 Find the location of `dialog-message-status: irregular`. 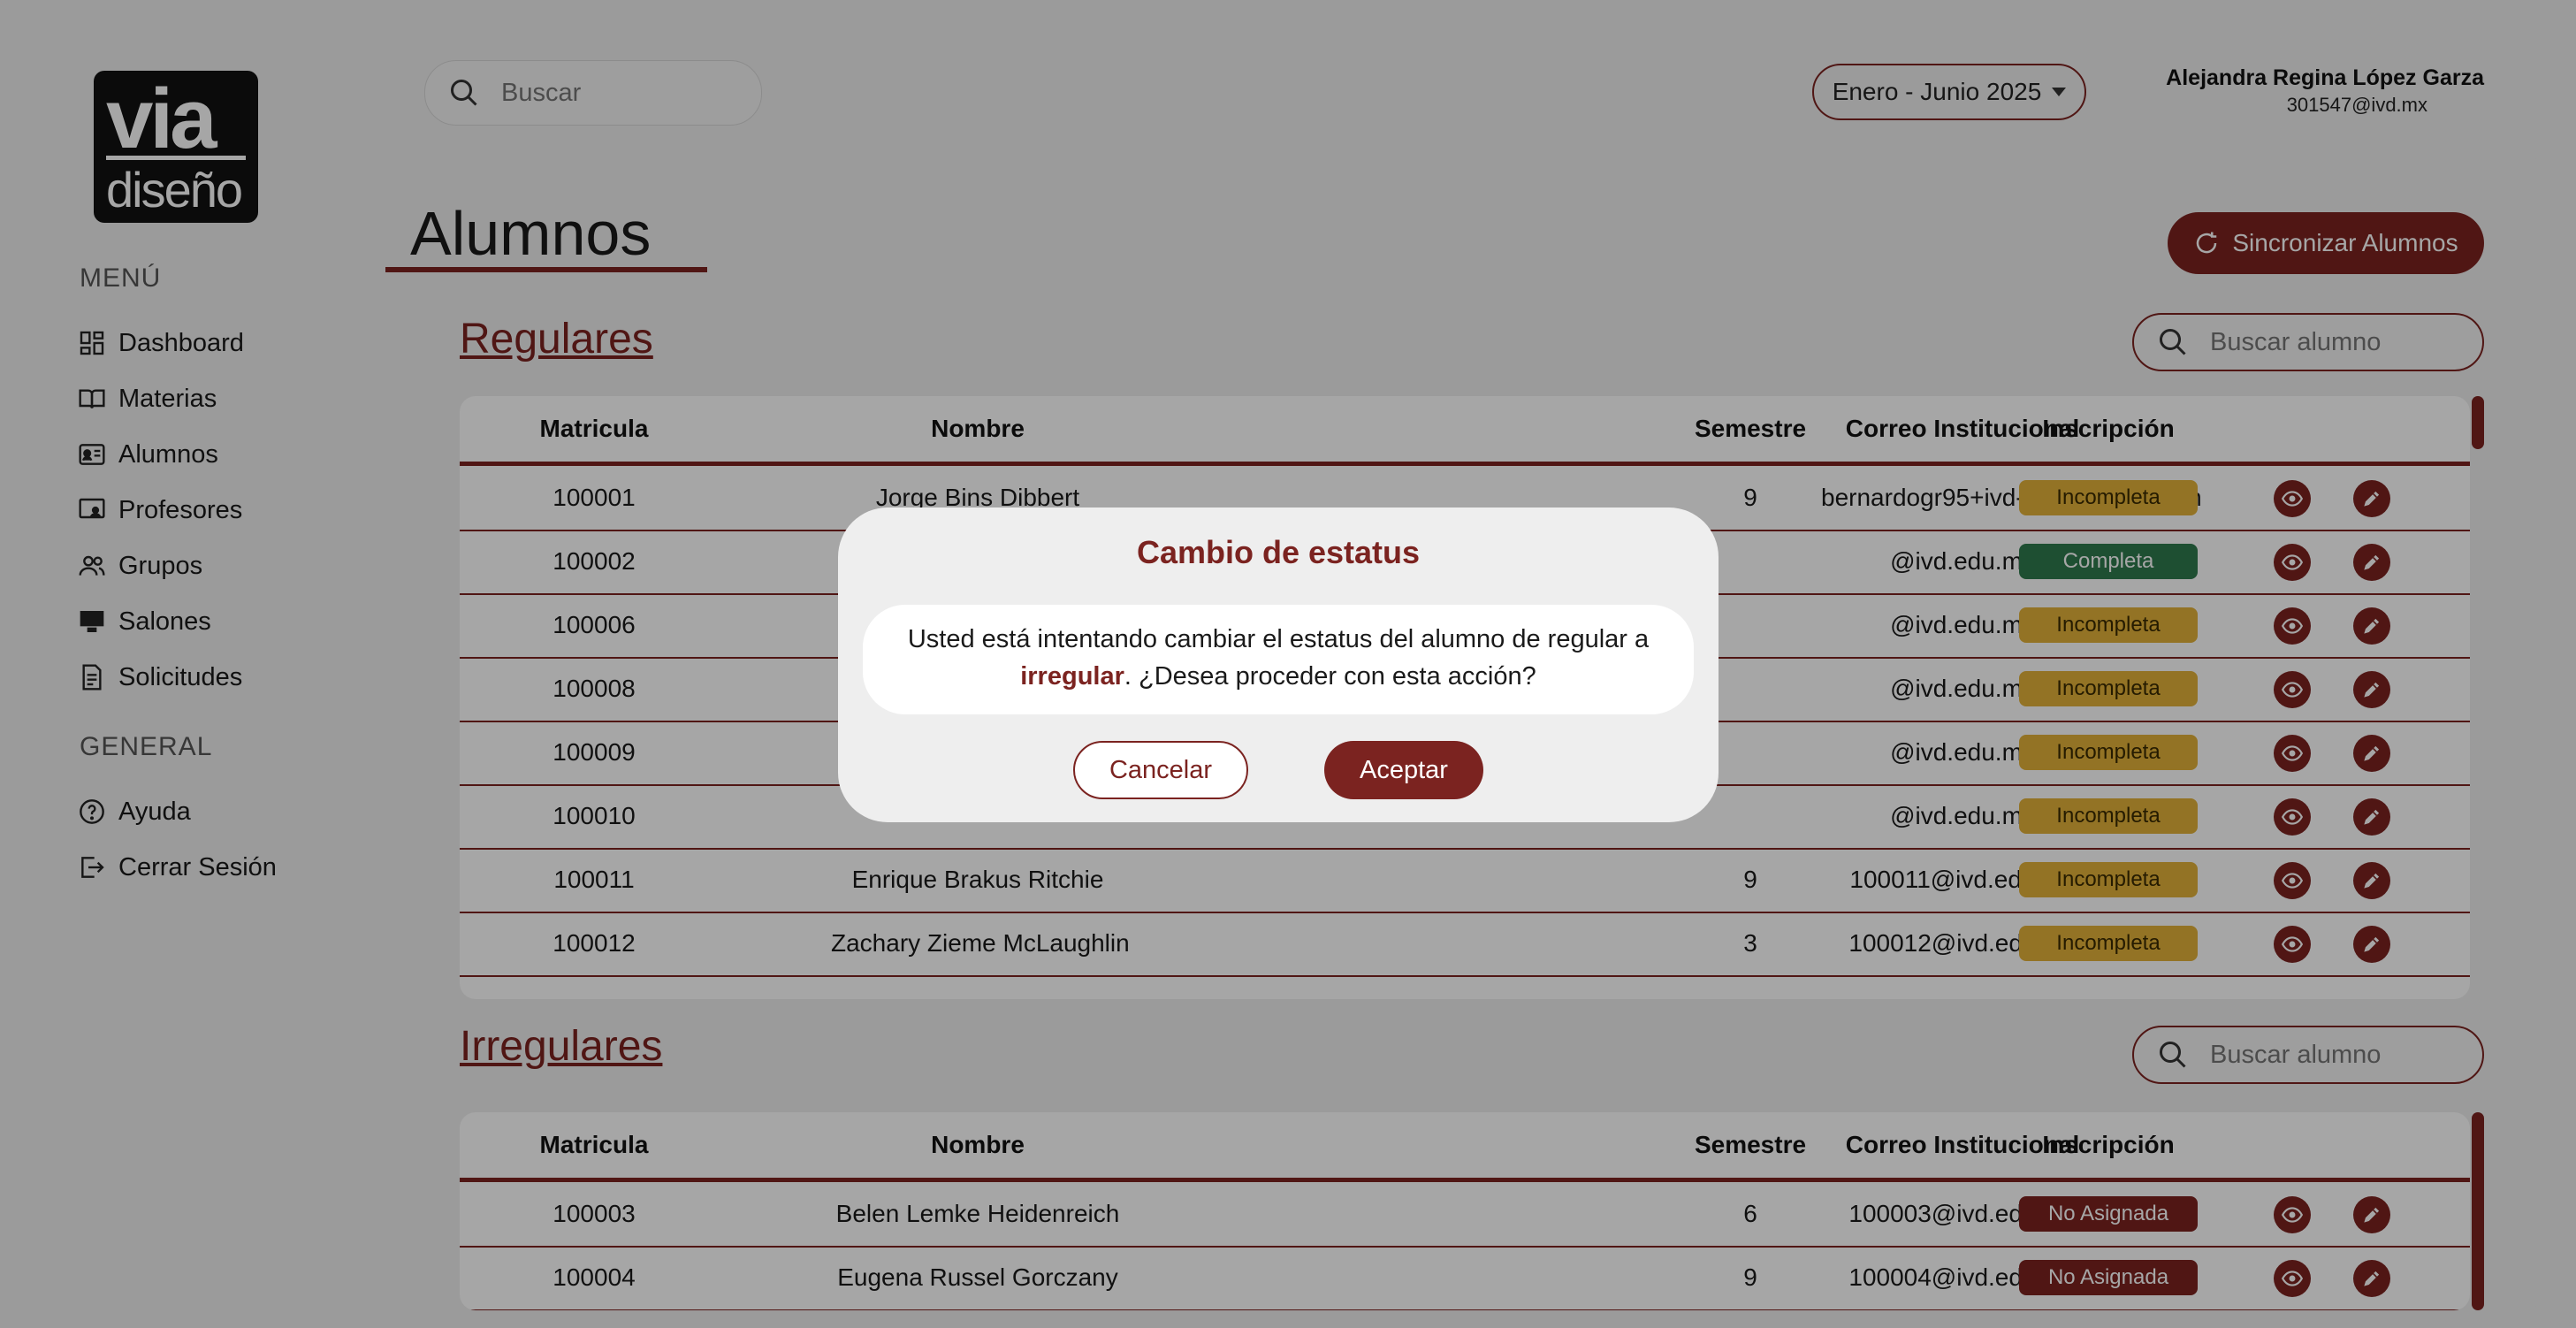

dialog-message-status: irregular is located at coordinates (1072, 676).